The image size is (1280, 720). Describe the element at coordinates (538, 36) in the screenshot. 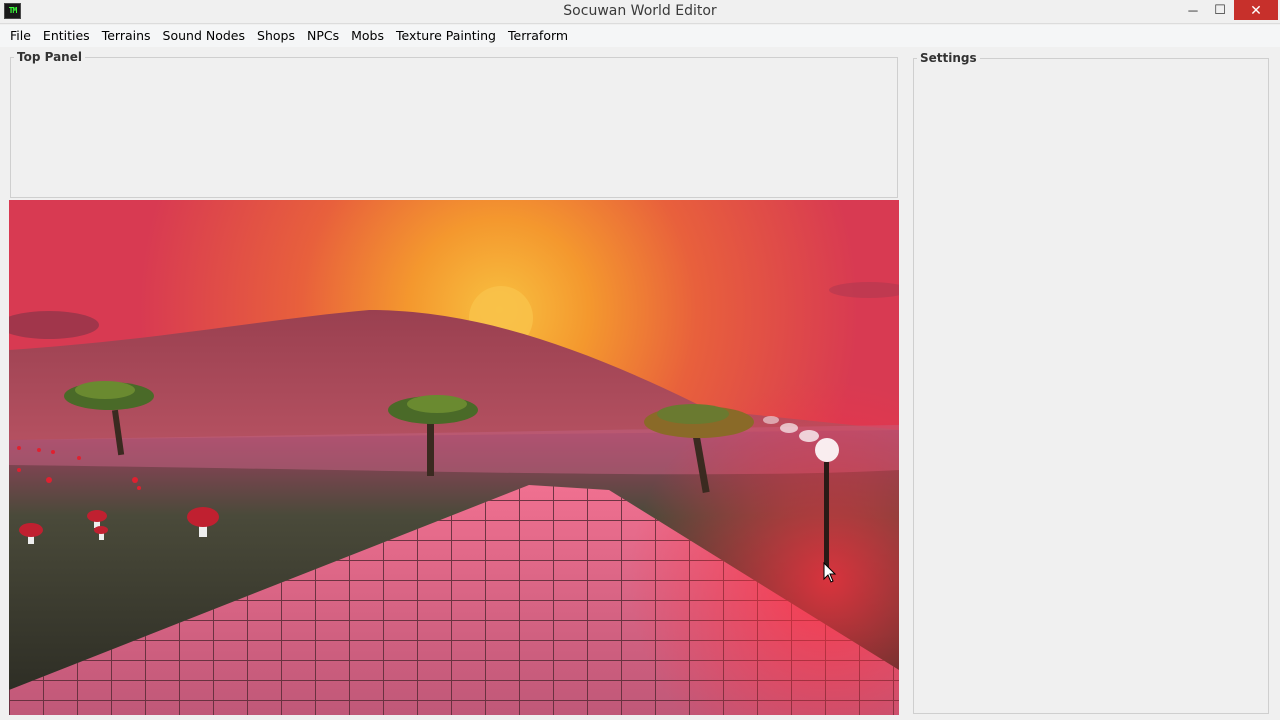

I see `menu-terraform: Terraform` at that location.